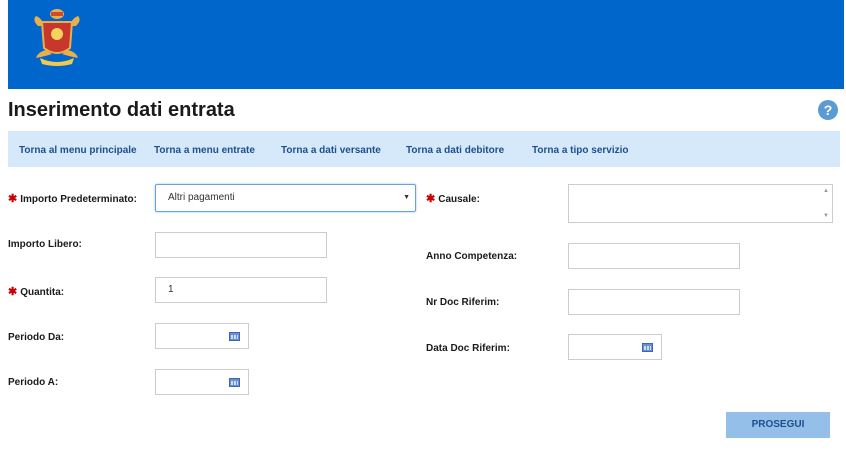 This screenshot has height=455, width=846. What do you see at coordinates (463, 302) in the screenshot?
I see `nr-doc-riferim-label: Nr Doc Riferim:` at bounding box center [463, 302].